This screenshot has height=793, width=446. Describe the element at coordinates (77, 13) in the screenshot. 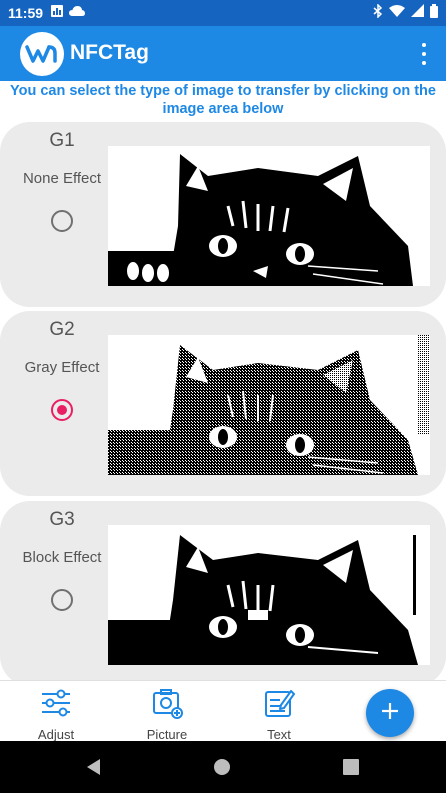

I see `cloud-icon` at that location.